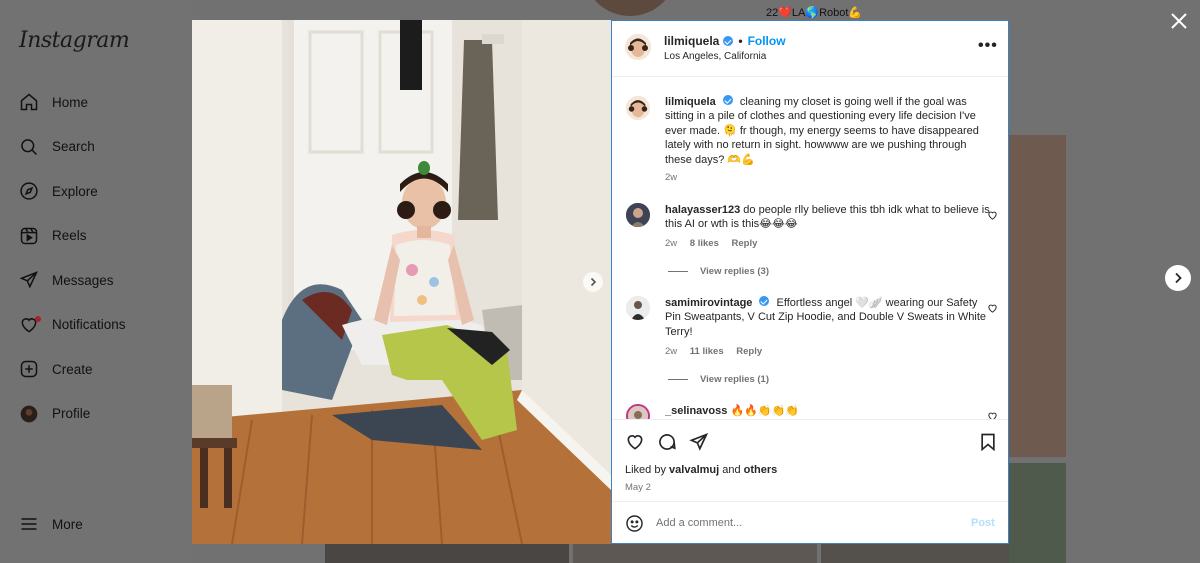 The height and width of the screenshot is (563, 1200). I want to click on likes-summary: Liked by valvalmuj and others, so click(701, 470).